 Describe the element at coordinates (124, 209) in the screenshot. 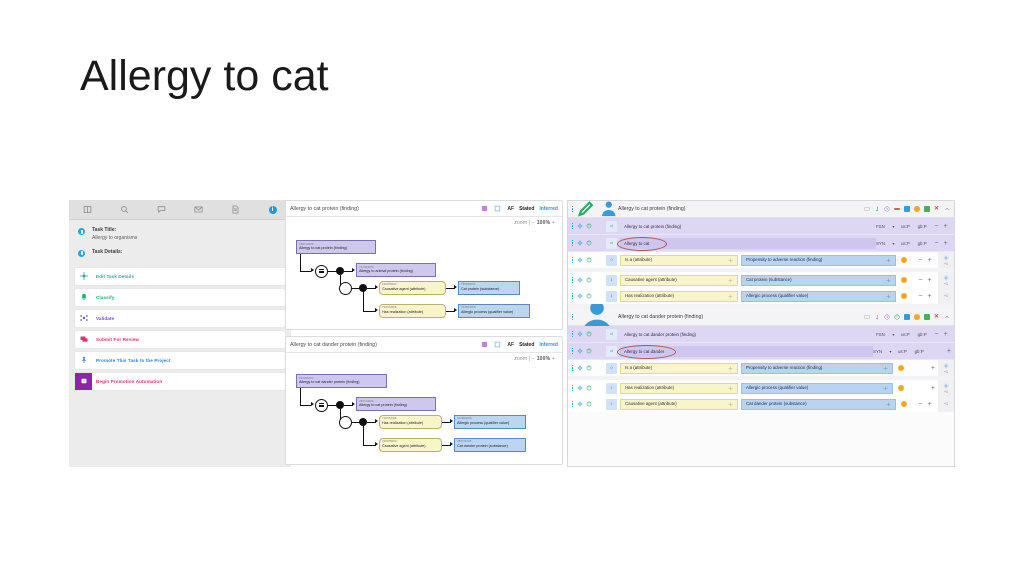

I see `tab-search` at that location.